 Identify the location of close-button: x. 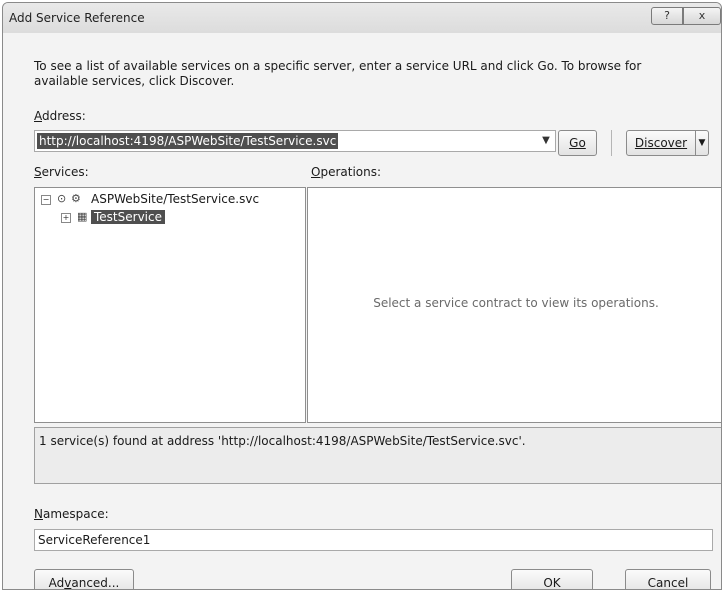
(702, 16).